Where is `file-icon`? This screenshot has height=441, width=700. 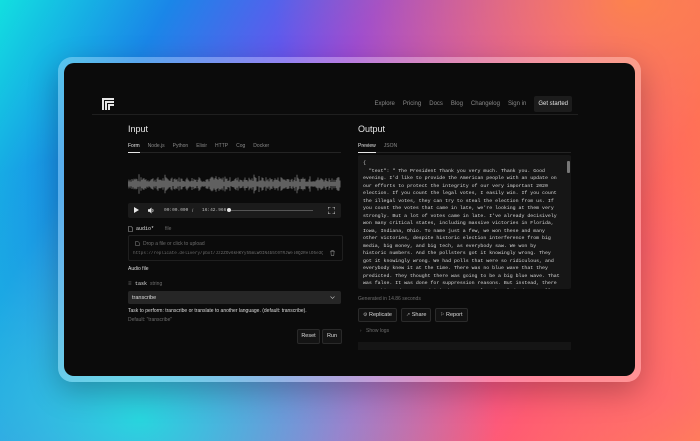 file-icon is located at coordinates (130, 229).